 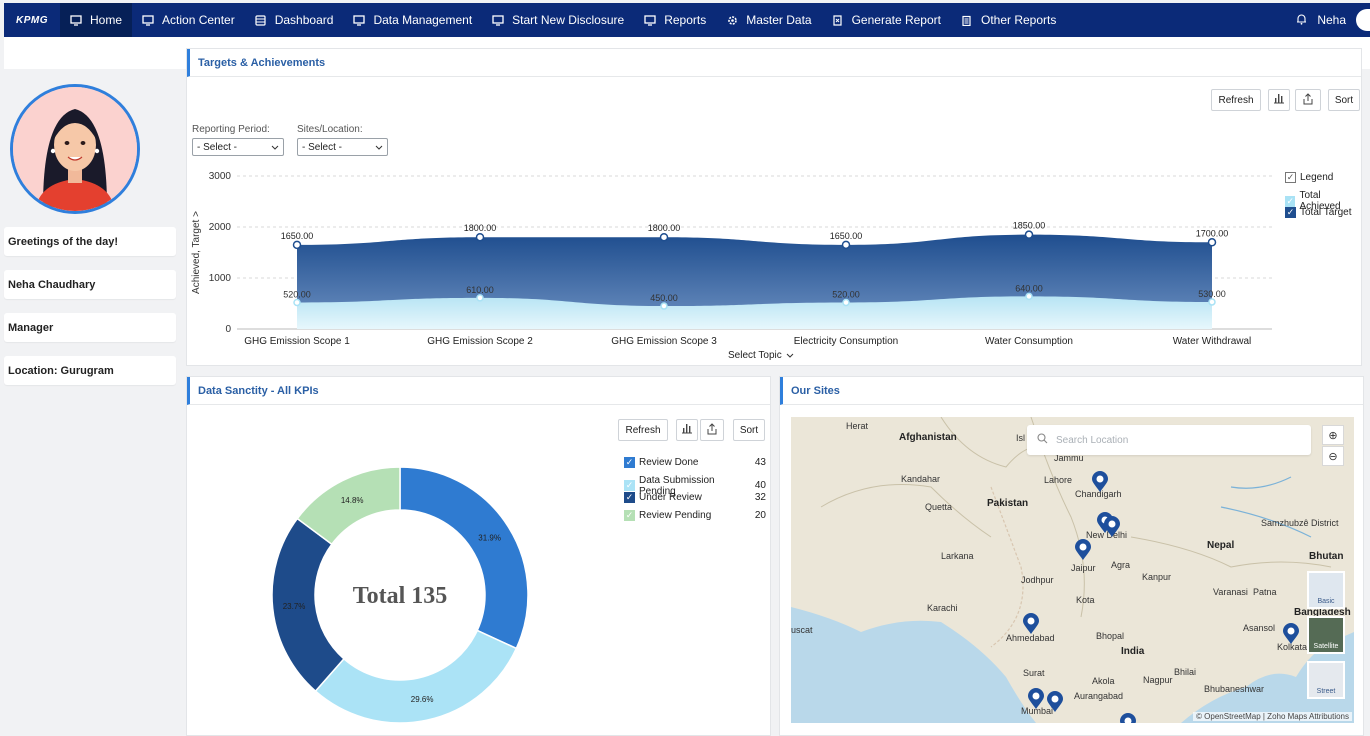 I want to click on nav-data-management: Data Management, so click(x=412, y=20).